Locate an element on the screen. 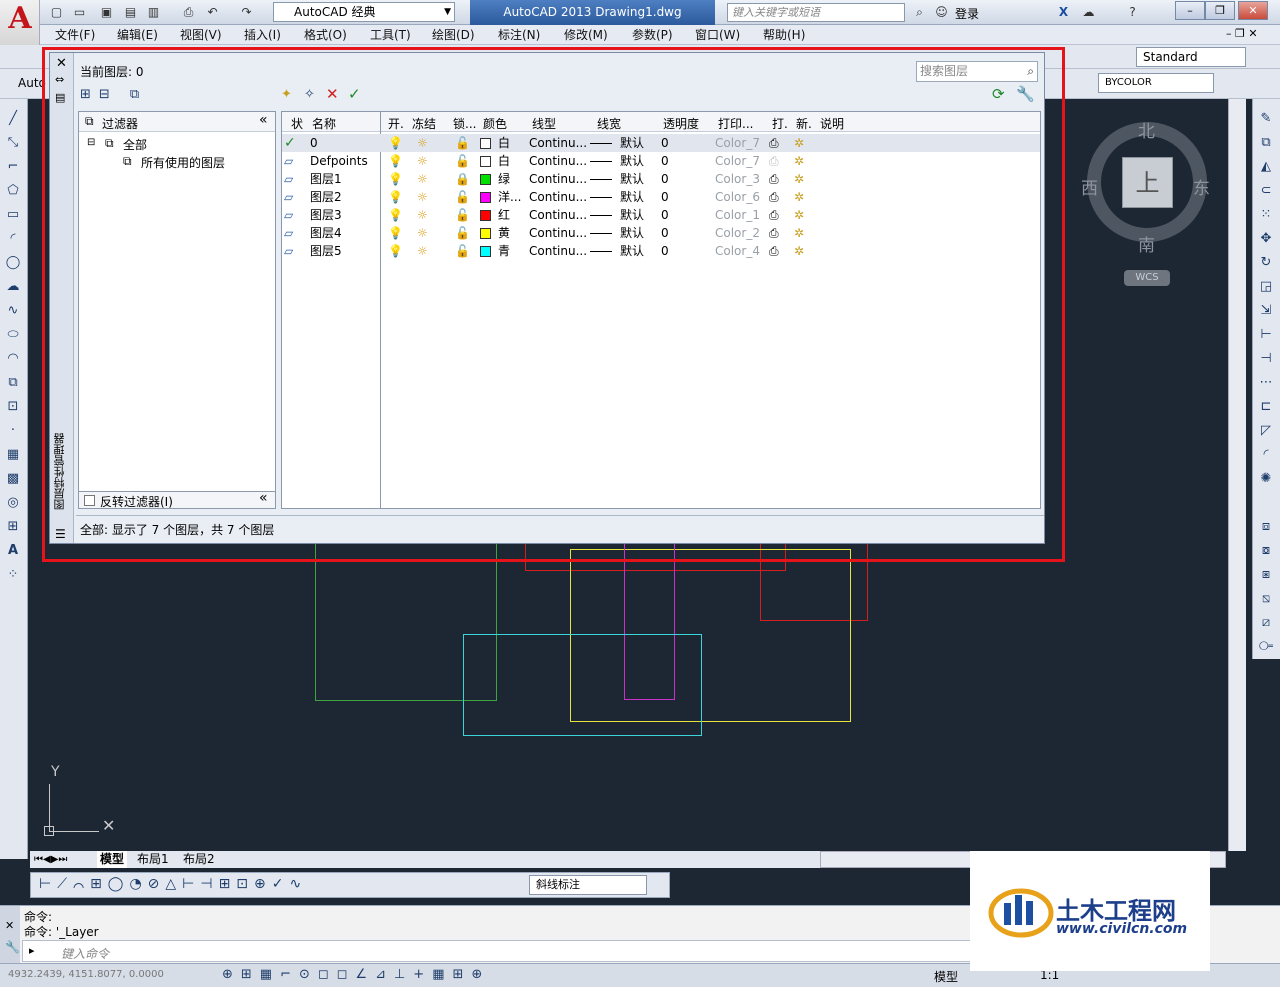  menu-tools: 工具(T) is located at coordinates (390, 35).